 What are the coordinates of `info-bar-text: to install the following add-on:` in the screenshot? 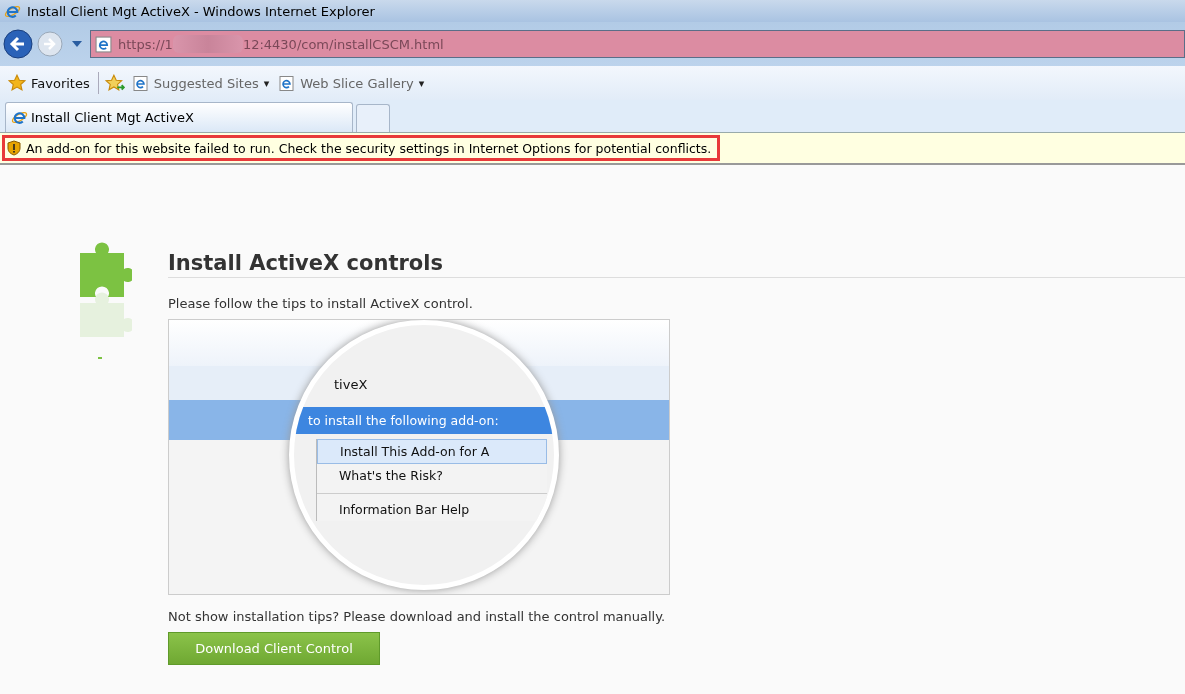 It's located at (424, 420).